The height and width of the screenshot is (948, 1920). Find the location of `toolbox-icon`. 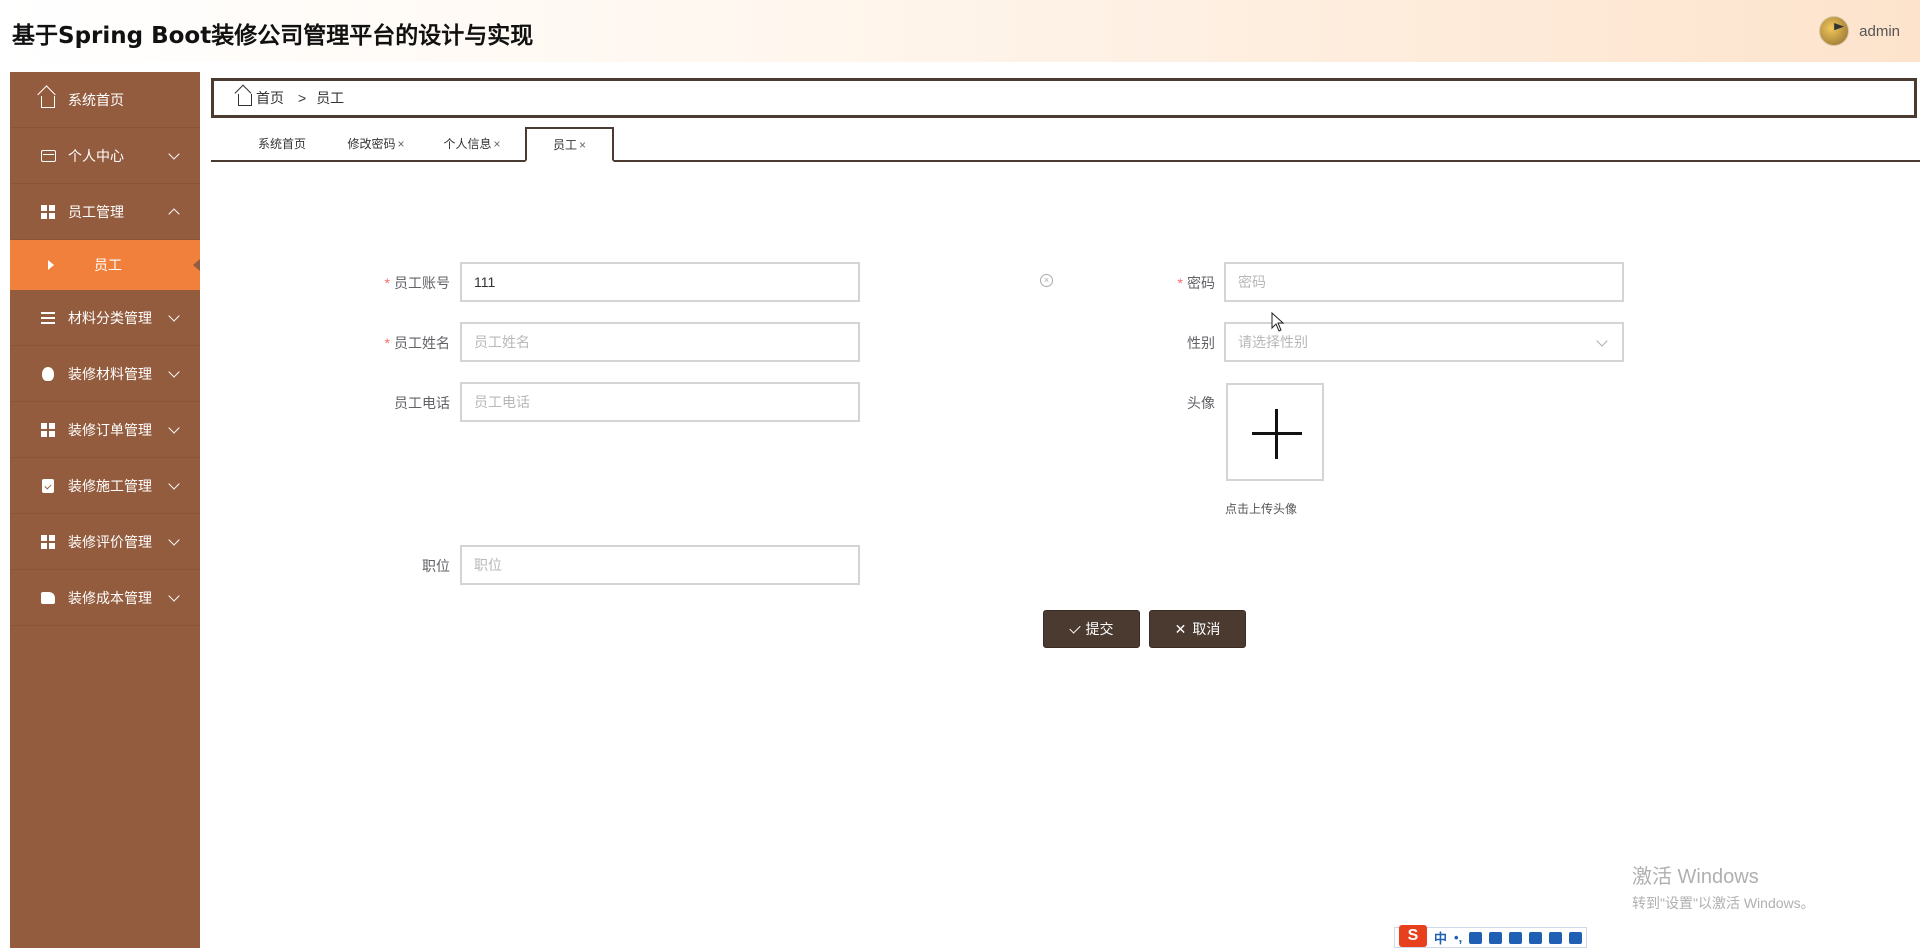

toolbox-icon is located at coordinates (1556, 937).